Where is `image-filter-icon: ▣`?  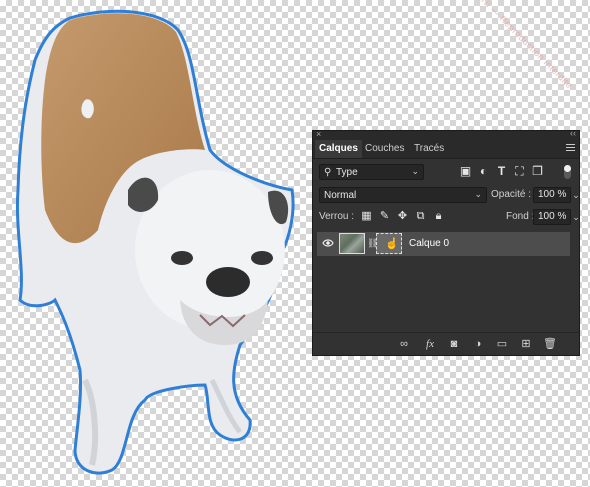
image-filter-icon: ▣ is located at coordinates (465, 171).